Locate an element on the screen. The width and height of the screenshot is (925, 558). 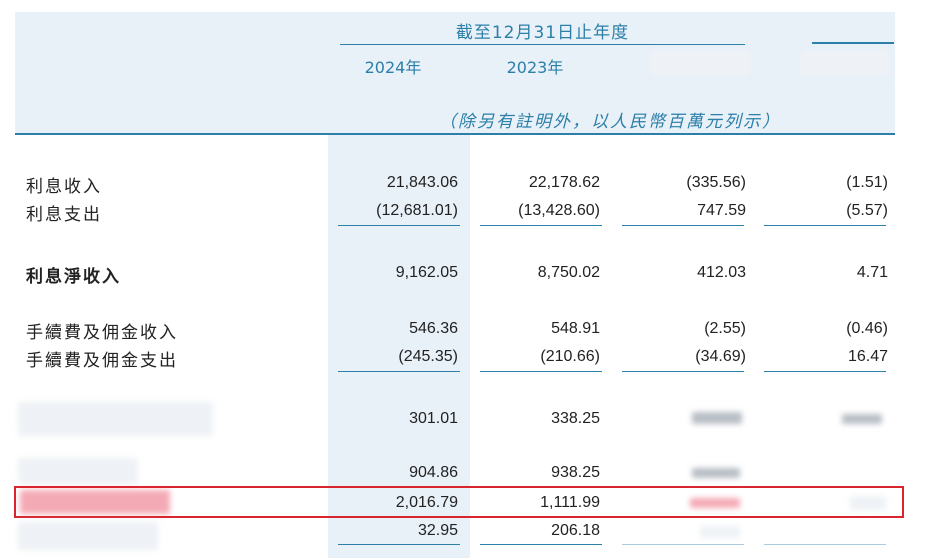
cell-2023: 22,178.62 is located at coordinates (564, 182).